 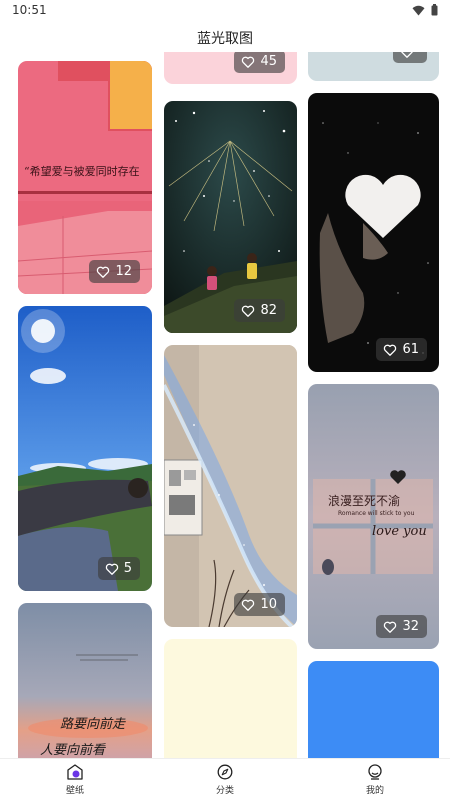 I want to click on like-badge: 5, so click(x=118, y=568).